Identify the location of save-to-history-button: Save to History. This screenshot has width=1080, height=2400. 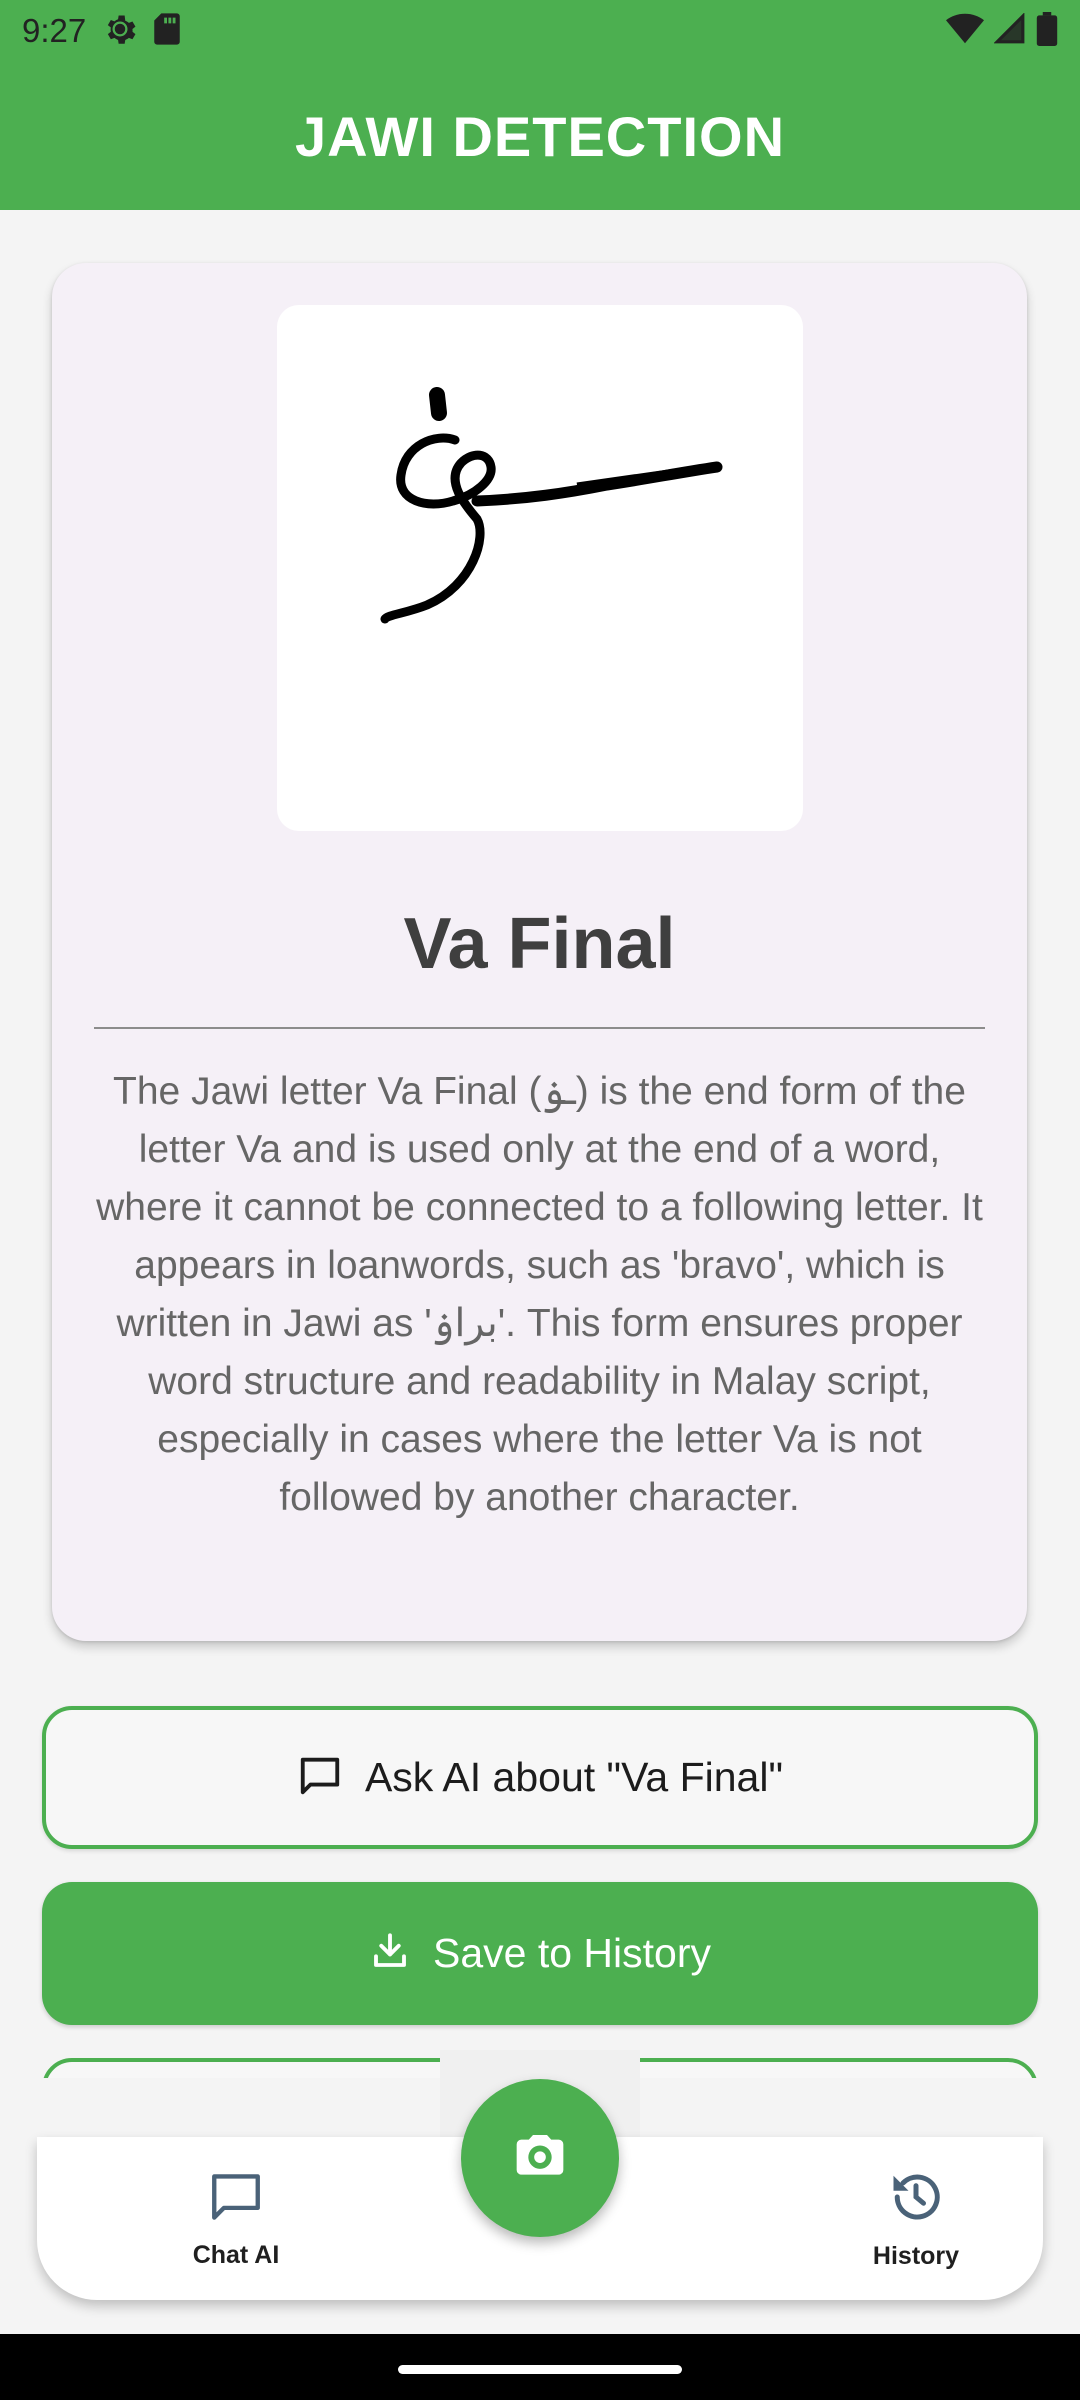
(540, 1953).